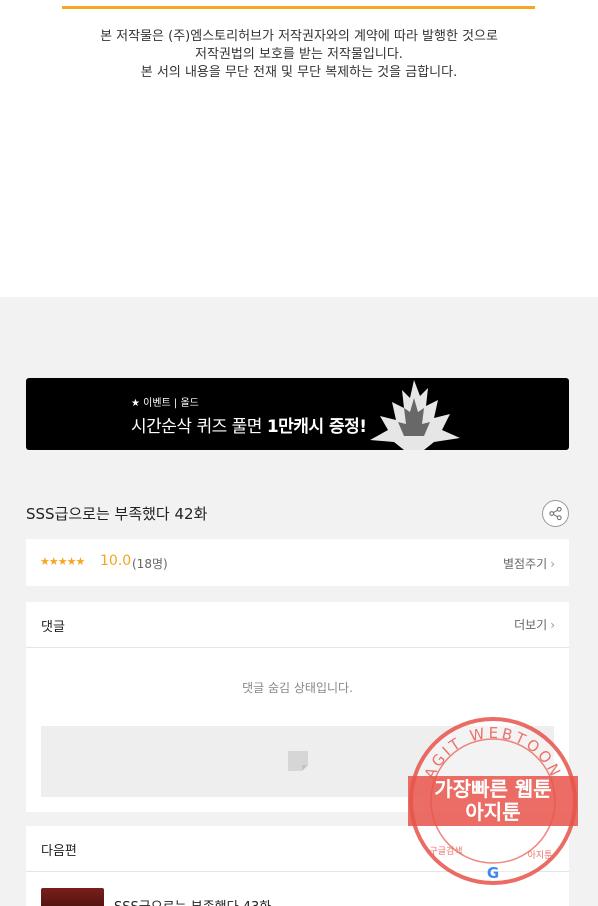 This screenshot has height=906, width=598. I want to click on episode-title: SSS급으로는 부족했다 42화, so click(117, 514).